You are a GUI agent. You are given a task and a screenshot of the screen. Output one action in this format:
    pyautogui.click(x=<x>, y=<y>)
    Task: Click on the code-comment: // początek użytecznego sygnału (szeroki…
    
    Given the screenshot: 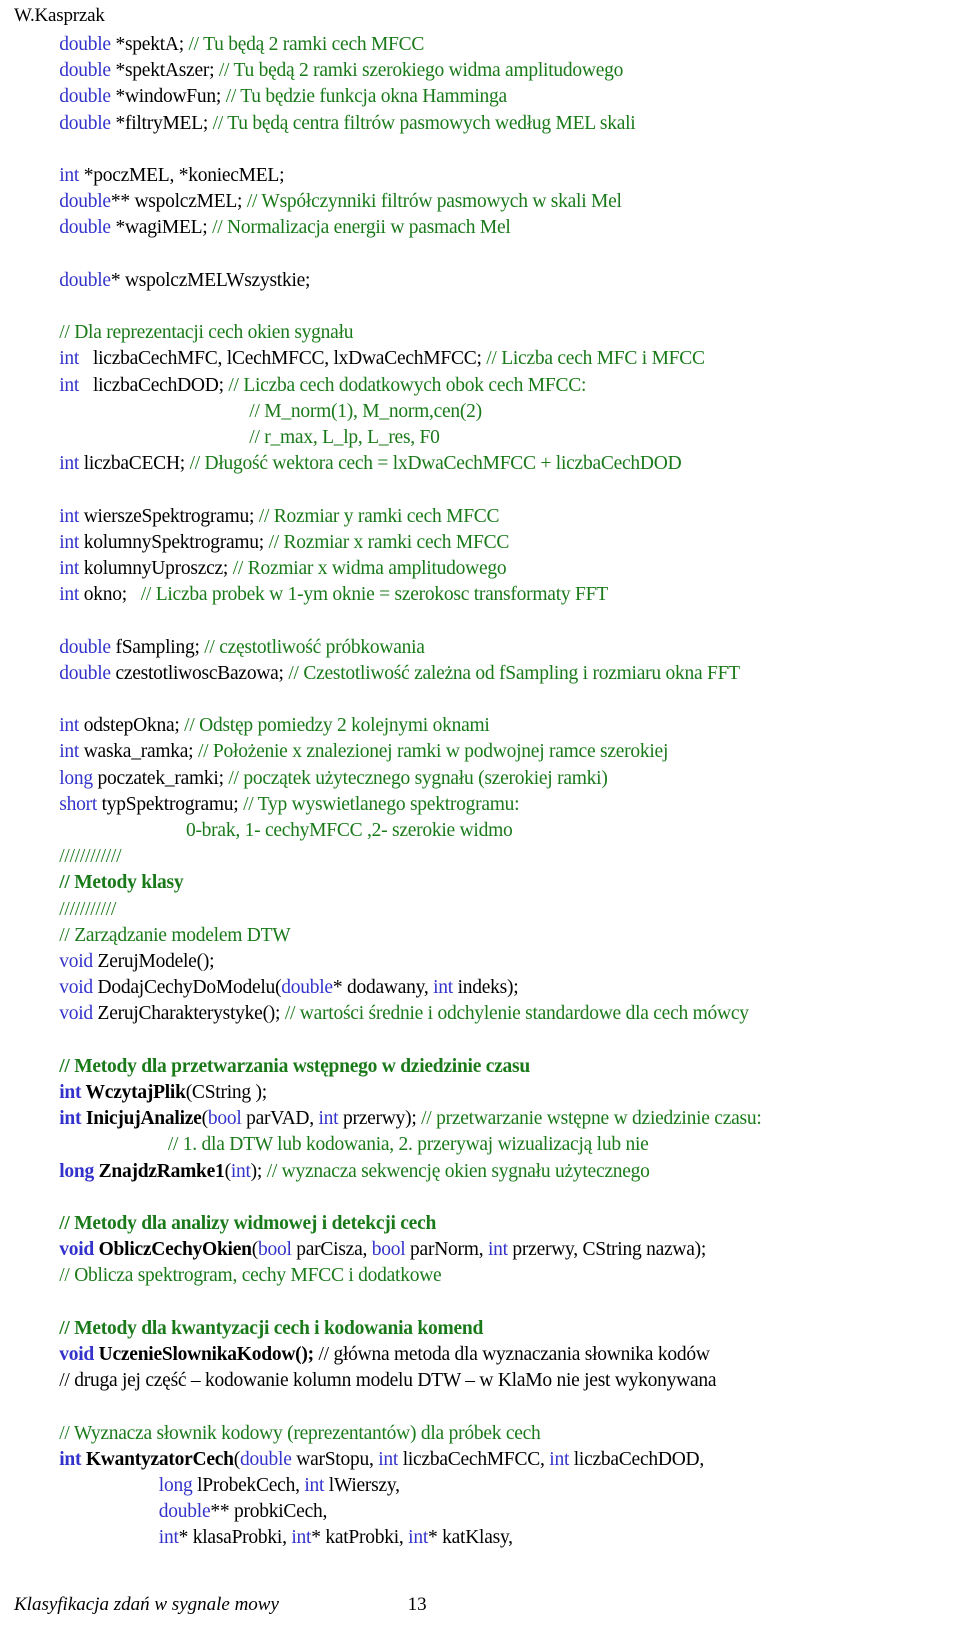 What is the action you would take?
    pyautogui.click(x=418, y=778)
    